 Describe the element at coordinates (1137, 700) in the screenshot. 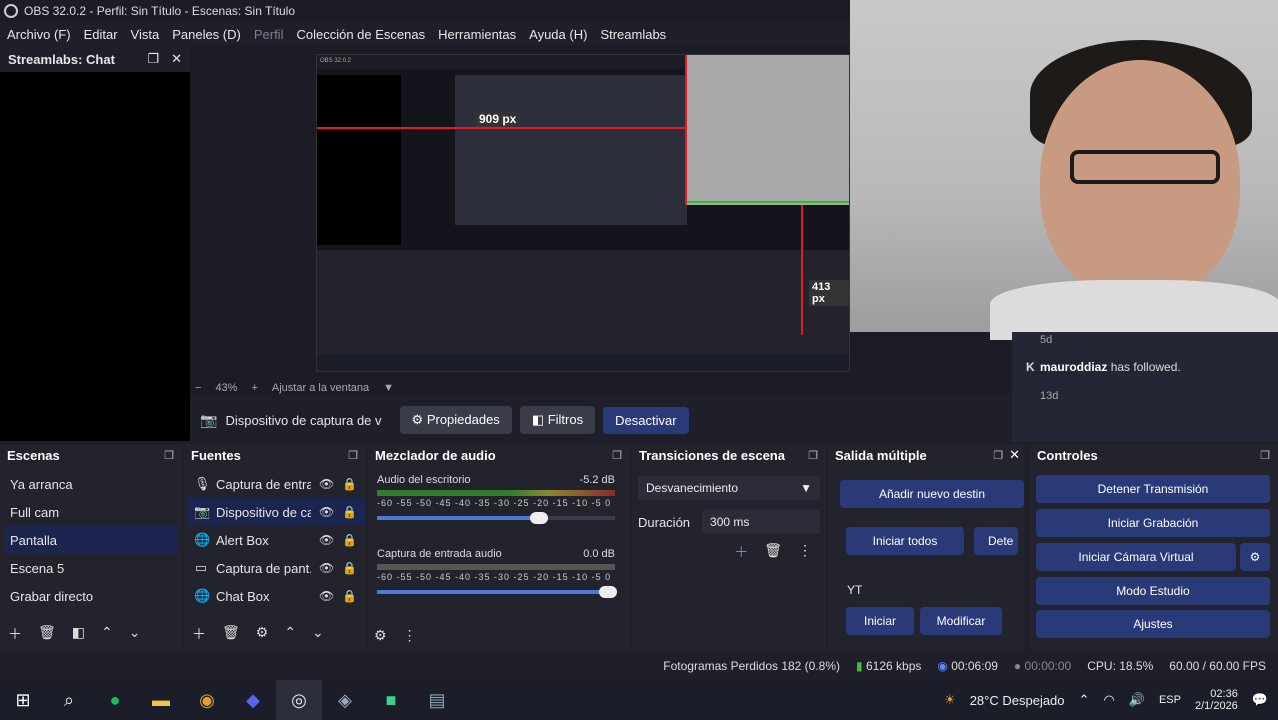

I see `volume-icon: 🔊` at that location.